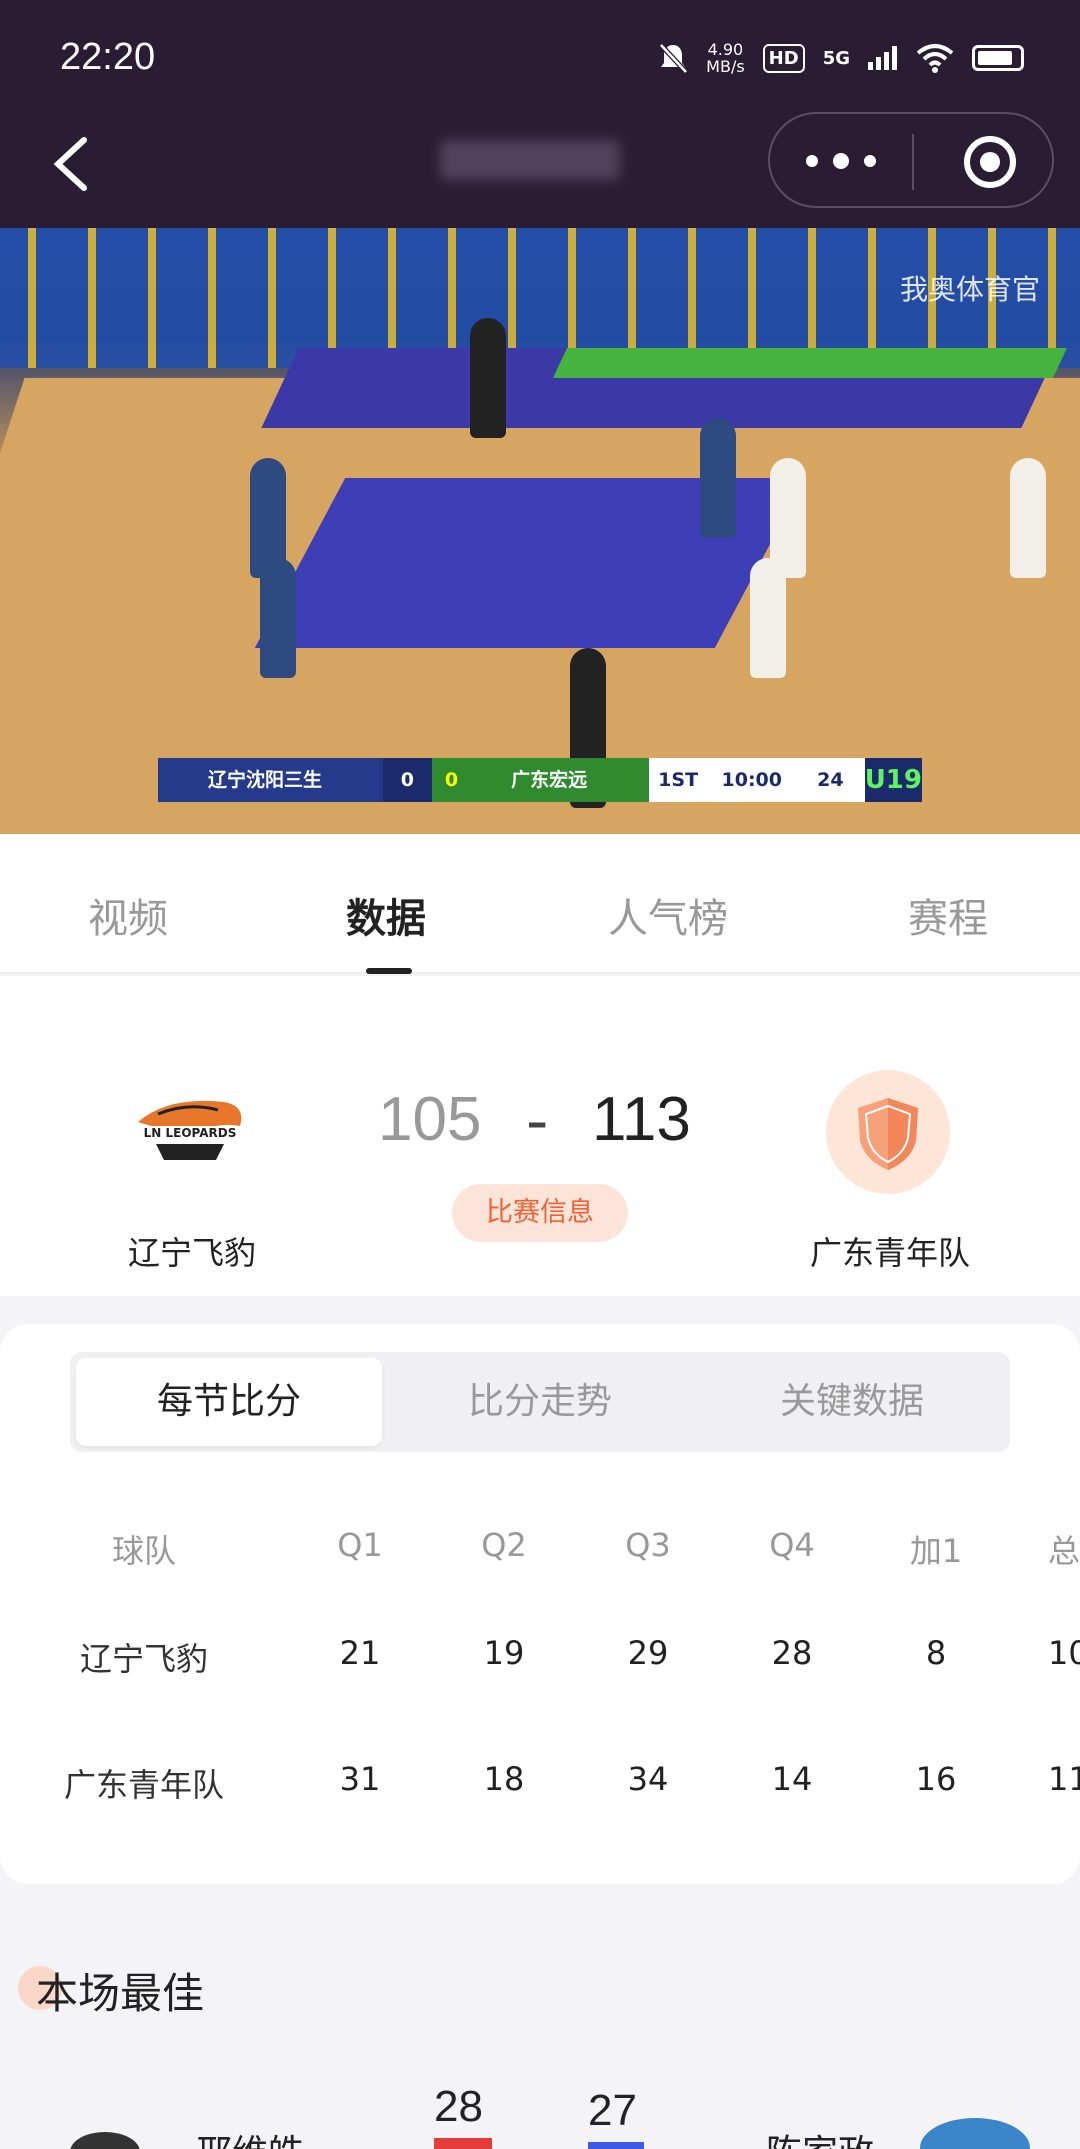 The image size is (1080, 2149). I want to click on row-q1: 31, so click(360, 1779).